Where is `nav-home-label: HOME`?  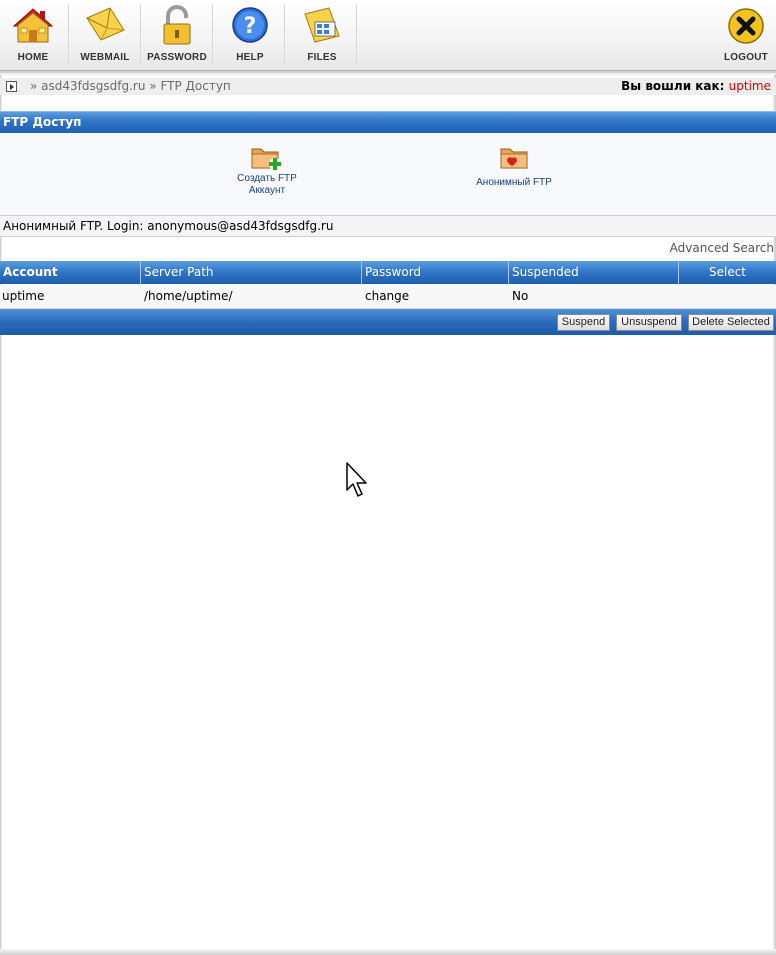 nav-home-label: HOME is located at coordinates (33, 57).